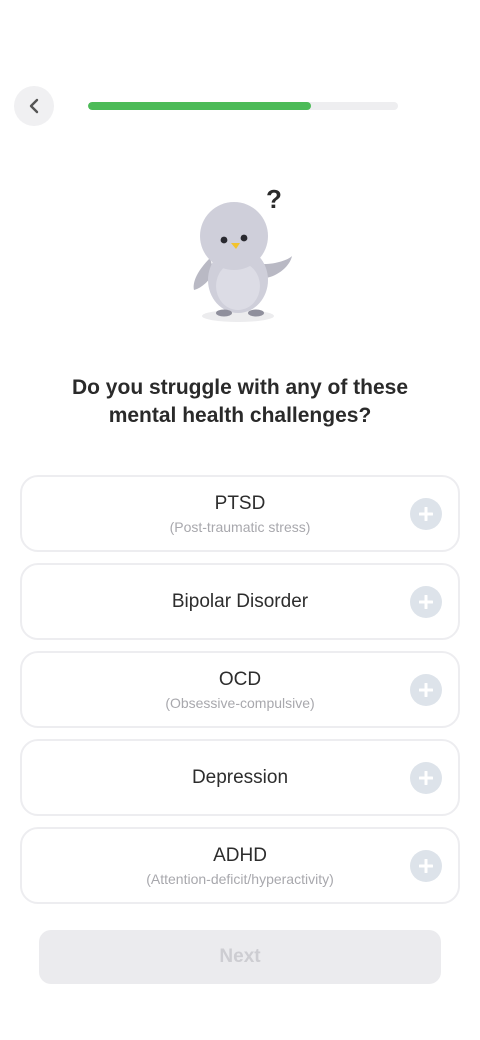  What do you see at coordinates (274, 199) in the screenshot?
I see `question-mark-bubble: ?` at bounding box center [274, 199].